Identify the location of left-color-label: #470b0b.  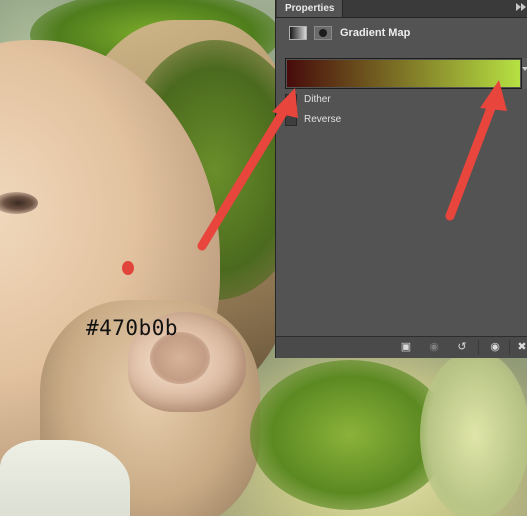
(132, 328).